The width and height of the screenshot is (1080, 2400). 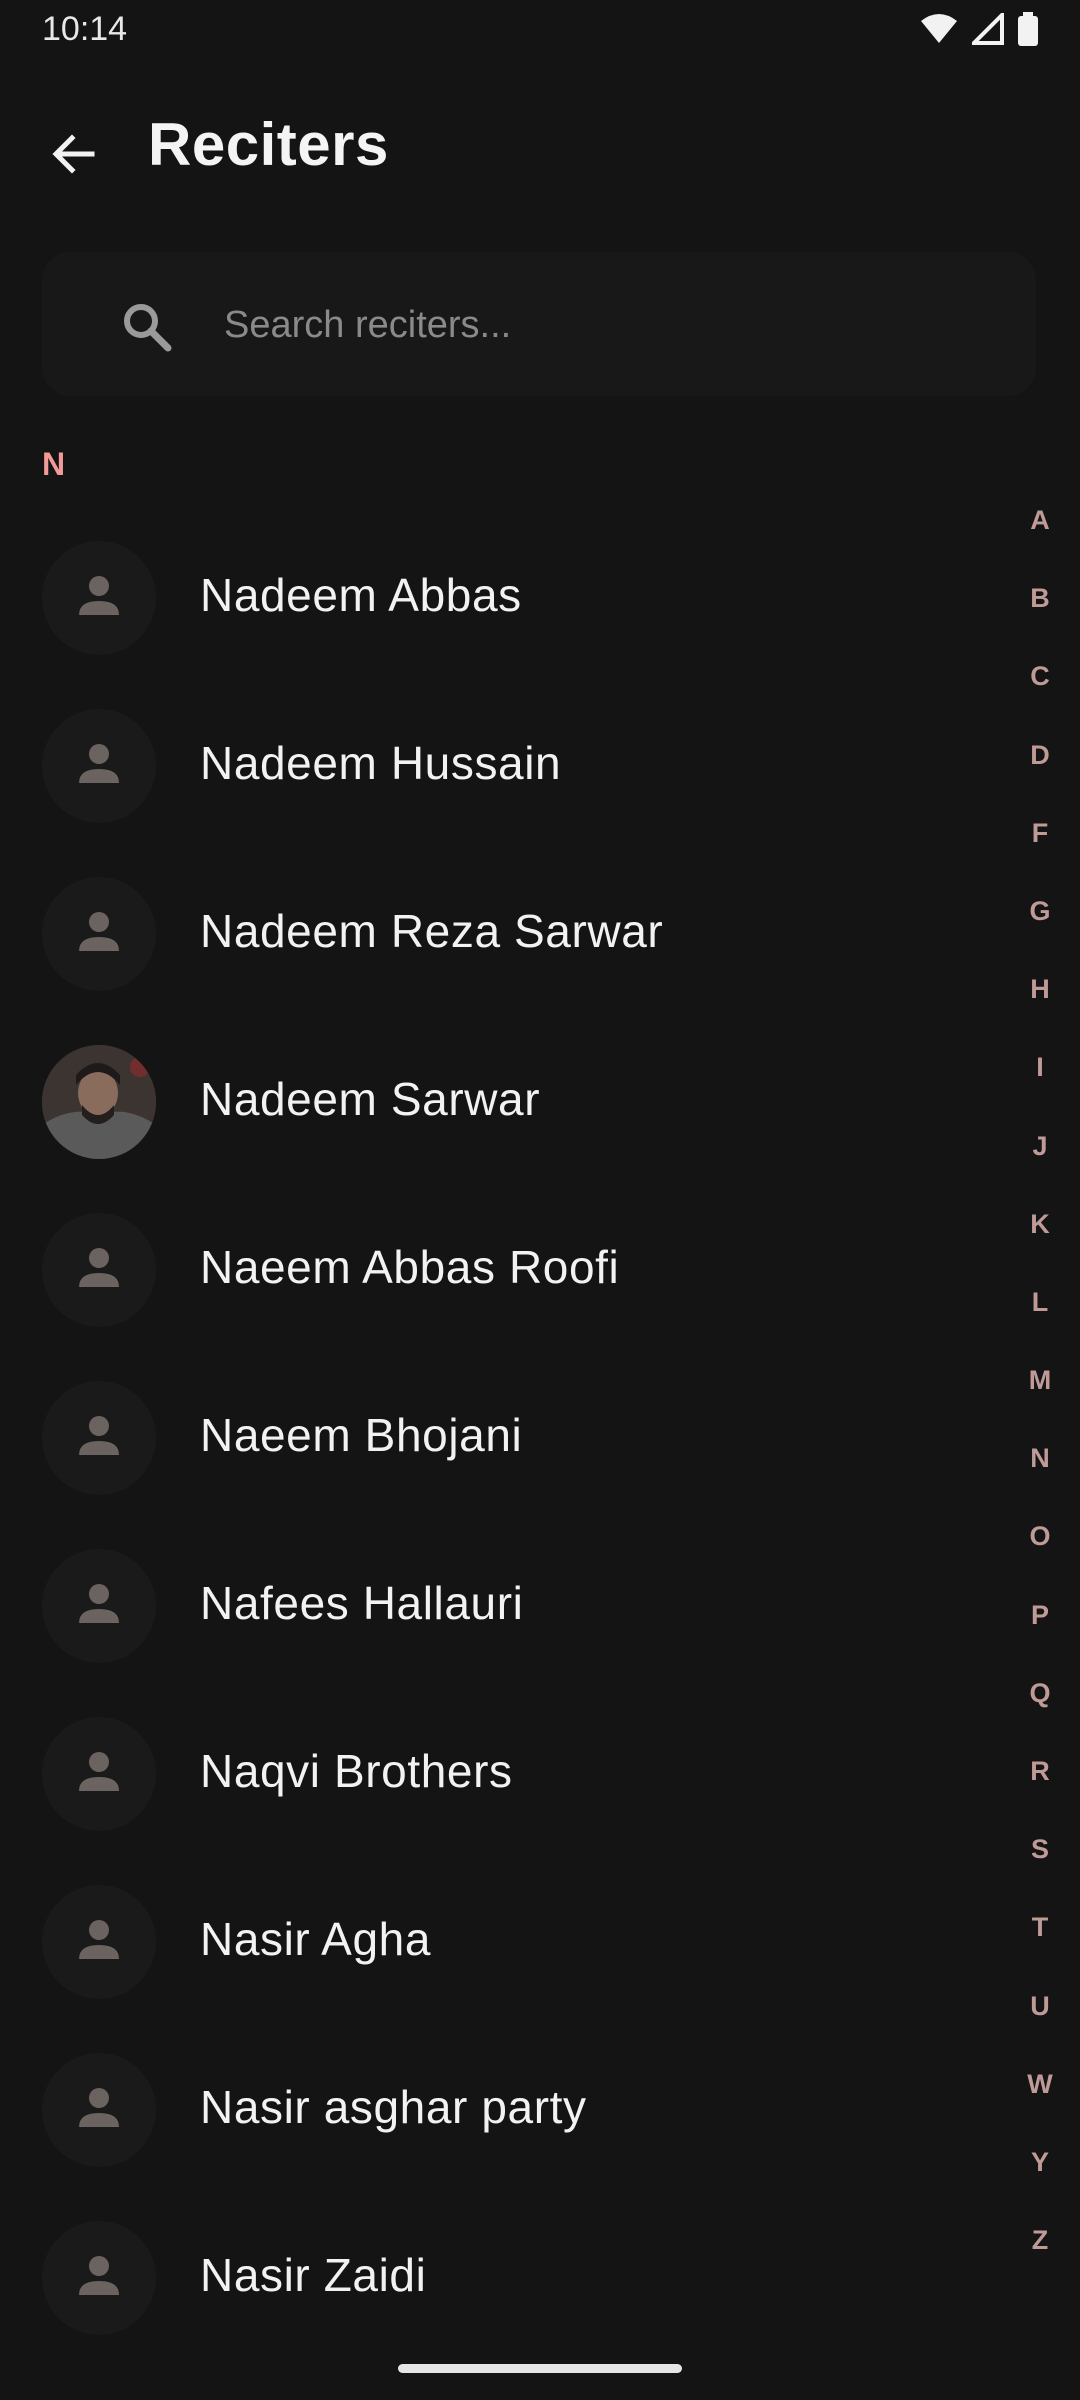 What do you see at coordinates (1040, 1780) in the screenshot?
I see `alpha-index-letter: R` at bounding box center [1040, 1780].